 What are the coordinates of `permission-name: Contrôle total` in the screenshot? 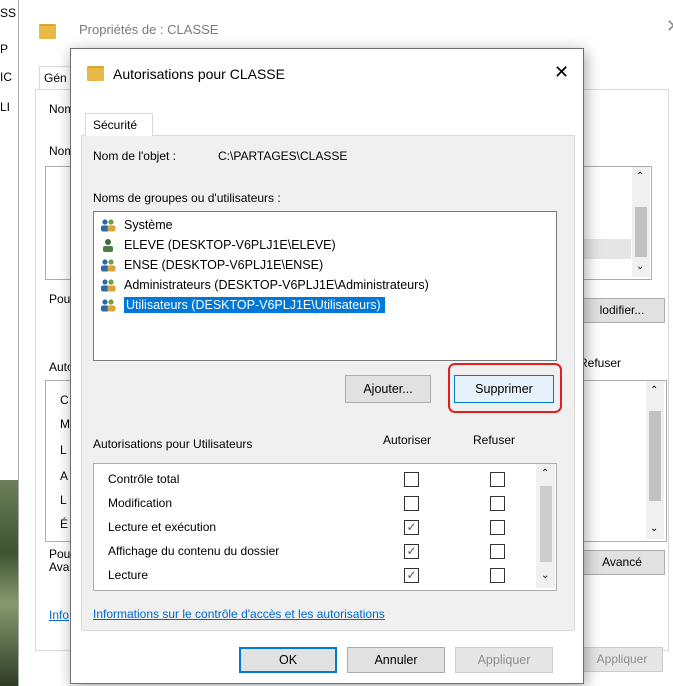 It's located at (144, 479).